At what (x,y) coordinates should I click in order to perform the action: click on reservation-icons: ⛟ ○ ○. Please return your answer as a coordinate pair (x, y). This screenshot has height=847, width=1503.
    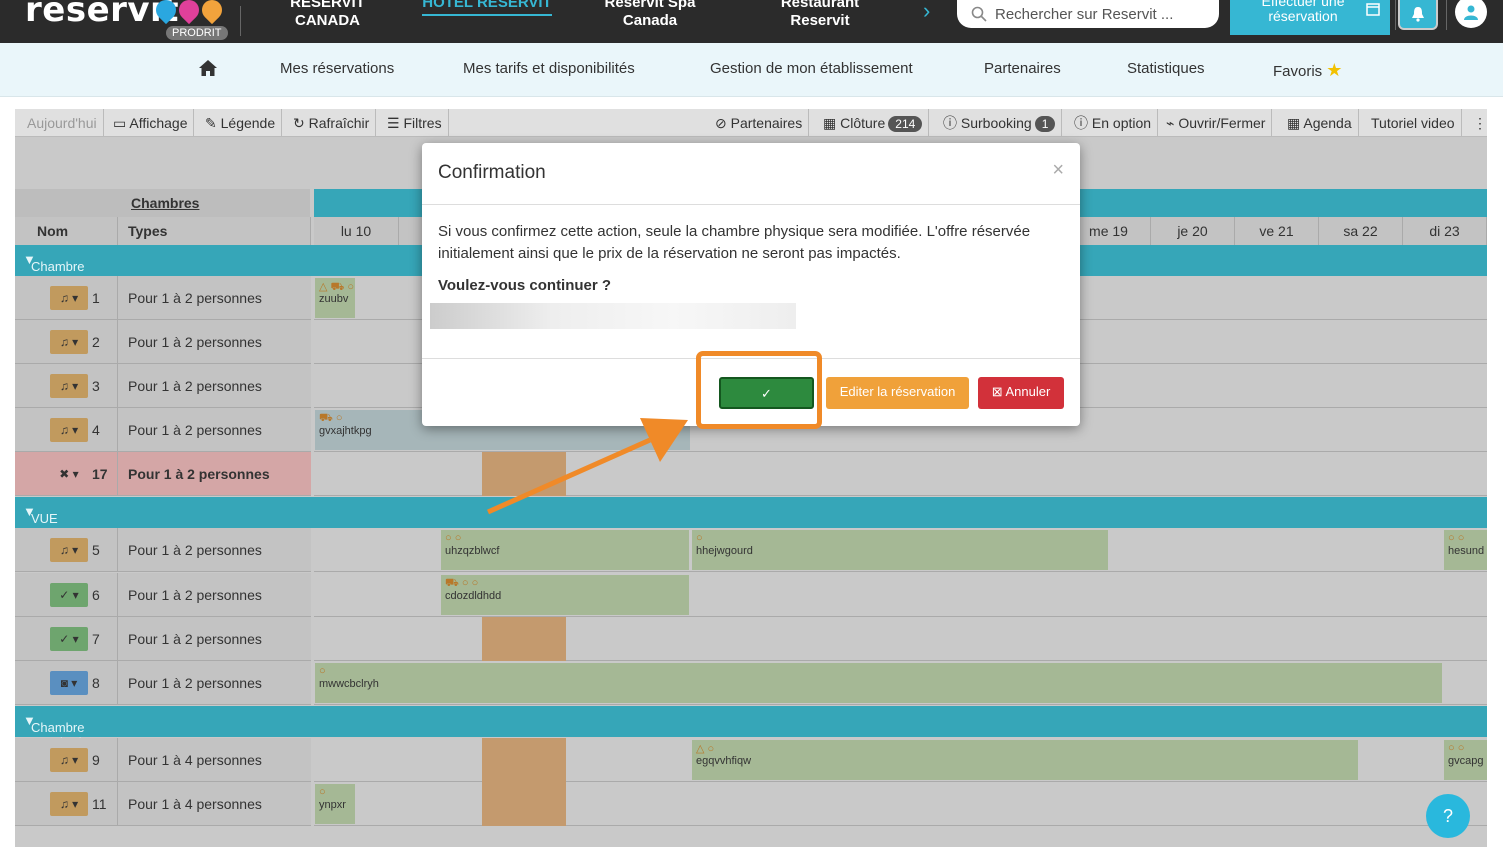
    Looking at the image, I should click on (462, 583).